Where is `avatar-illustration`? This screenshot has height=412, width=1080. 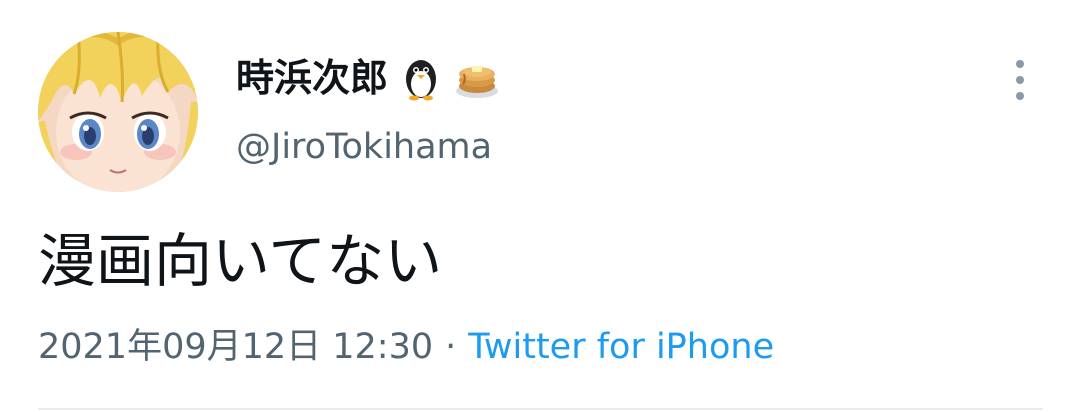
avatar-illustration is located at coordinates (118, 112).